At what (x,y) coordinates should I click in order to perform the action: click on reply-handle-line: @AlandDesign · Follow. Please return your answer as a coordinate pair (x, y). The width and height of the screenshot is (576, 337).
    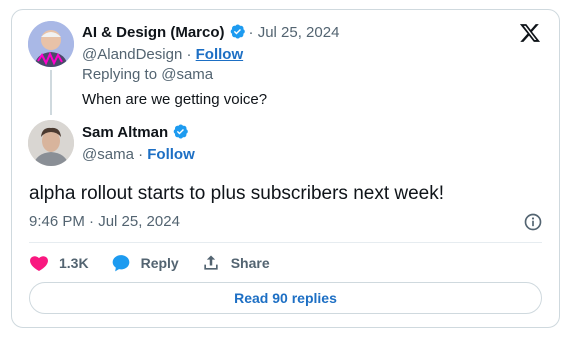
    Looking at the image, I should click on (162, 55).